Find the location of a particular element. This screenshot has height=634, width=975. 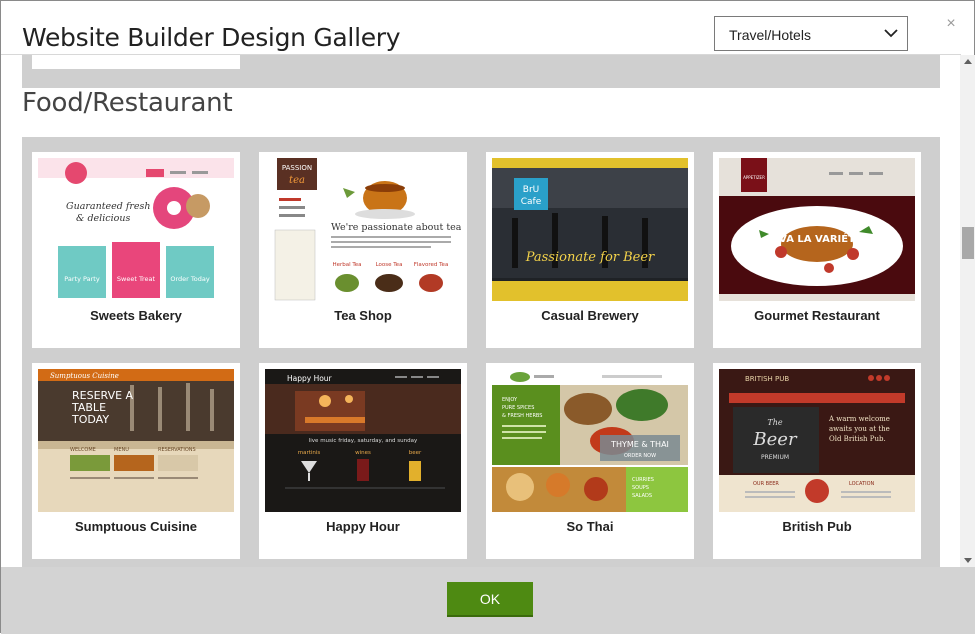

svg-text: Flavored Tea is located at coordinates (431, 265).